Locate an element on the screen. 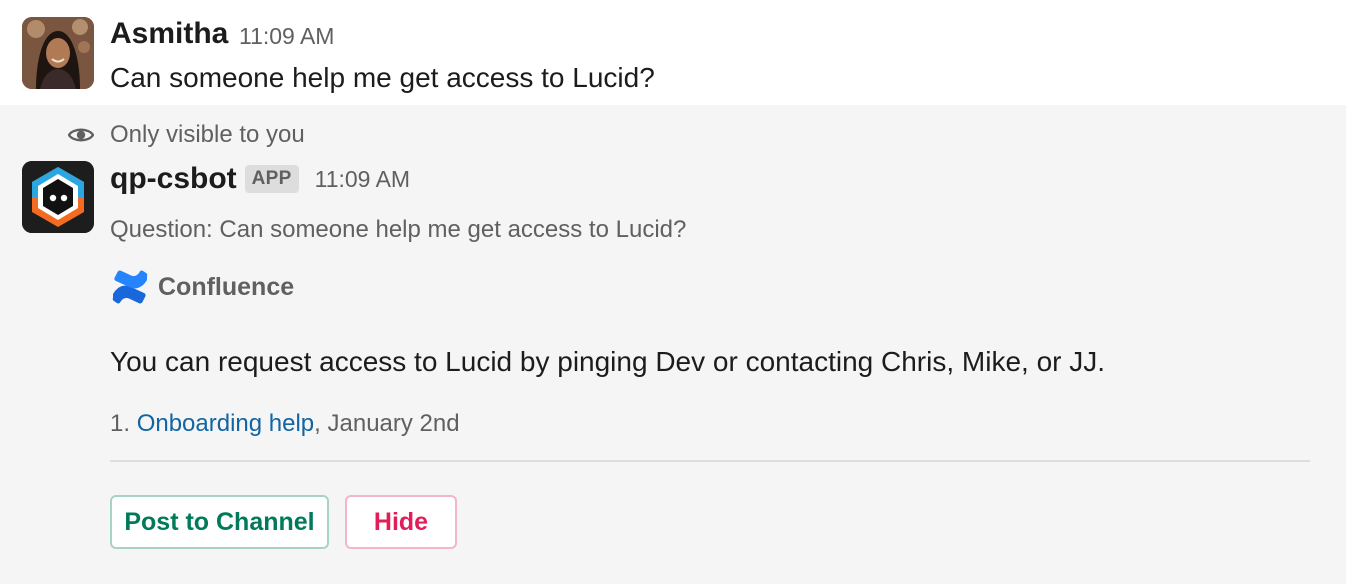 This screenshot has width=1346, height=584. source-label: Confluence is located at coordinates (202, 287).